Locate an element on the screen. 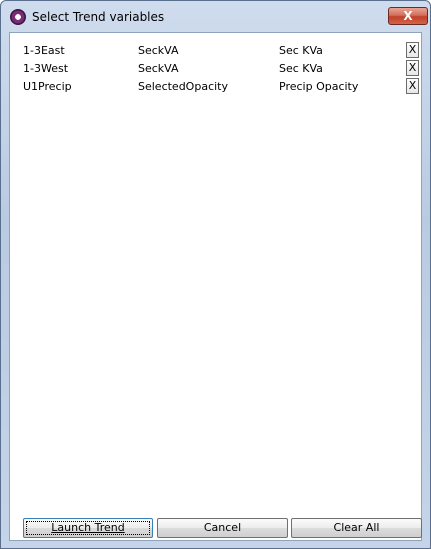  close-button: X is located at coordinates (408, 16).